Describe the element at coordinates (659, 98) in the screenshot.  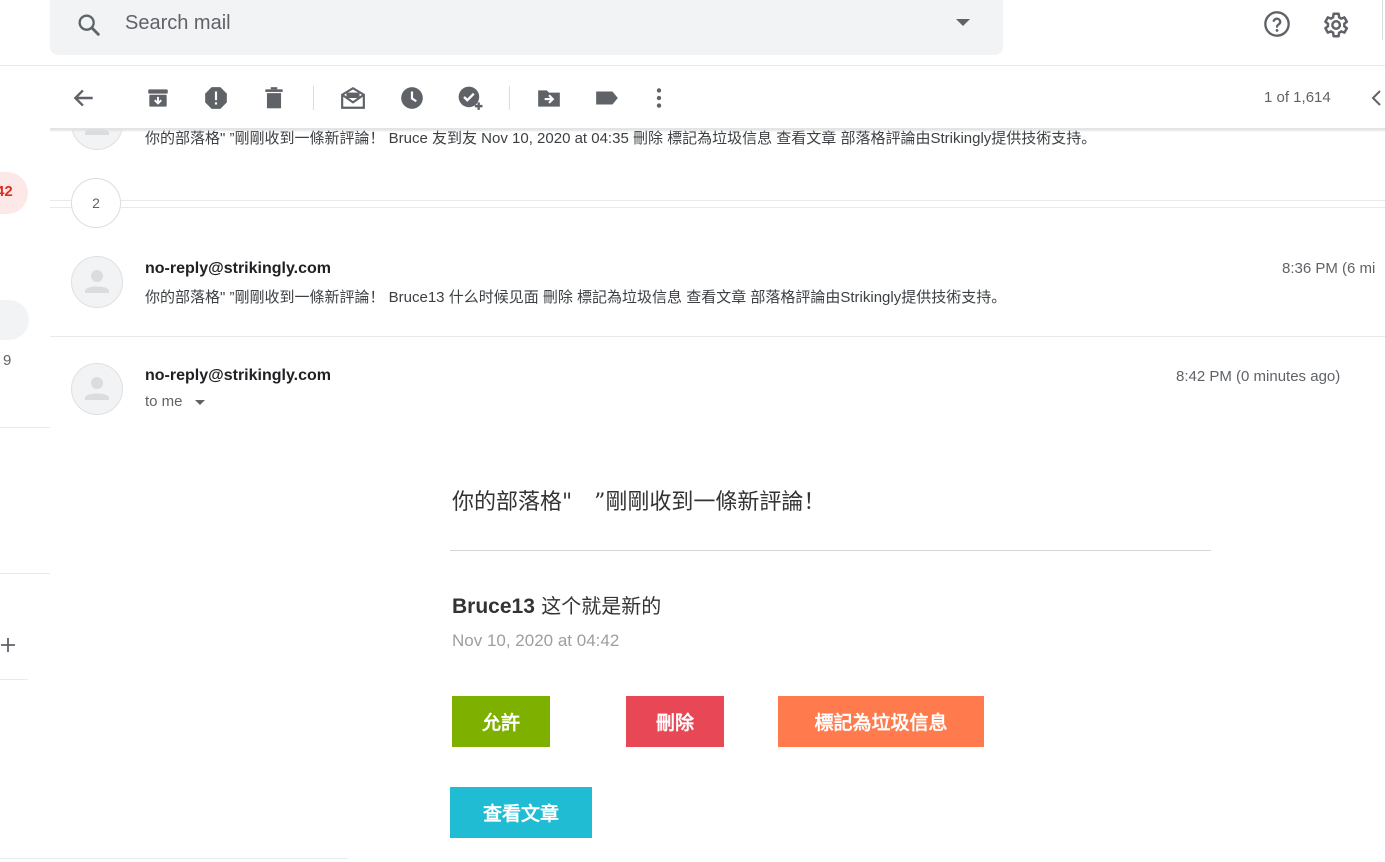
I see `more-vert-icon` at that location.